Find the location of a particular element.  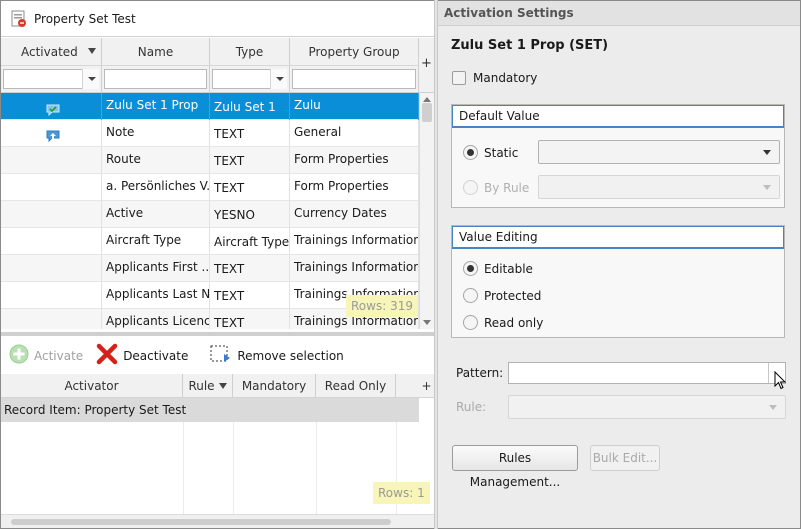

group-cell: Zulu is located at coordinates (354, 106).